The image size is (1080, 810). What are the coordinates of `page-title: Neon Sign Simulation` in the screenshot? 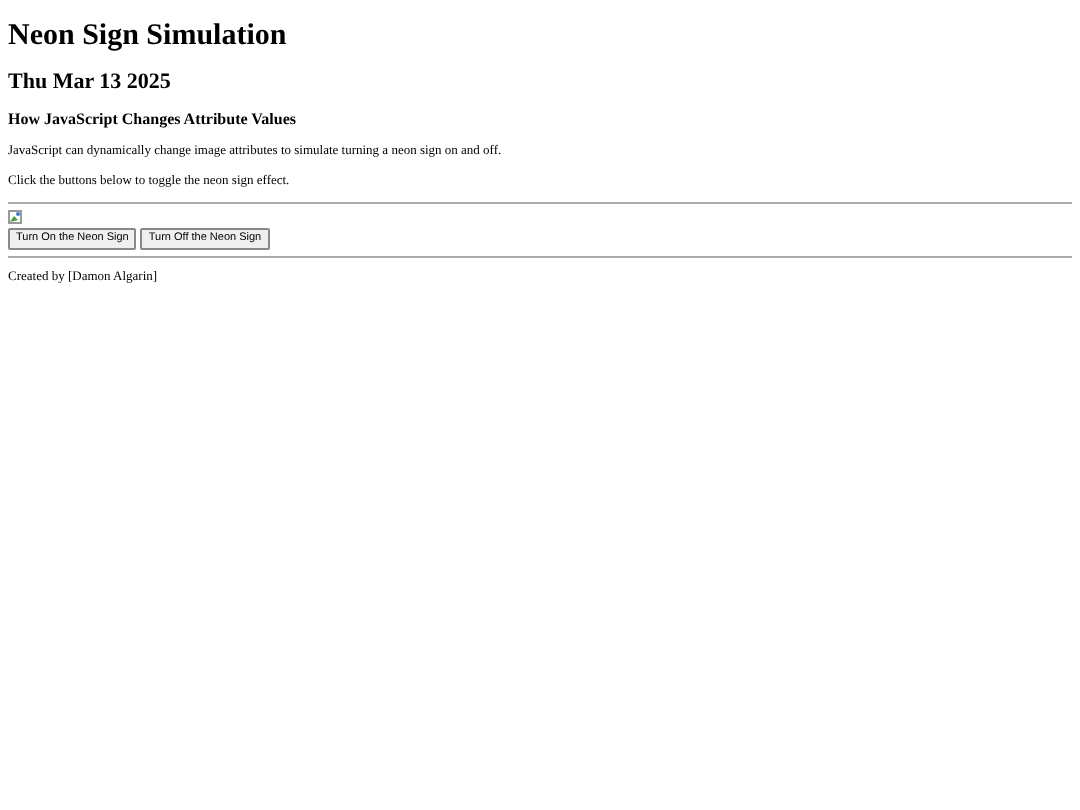 It's located at (148, 36).